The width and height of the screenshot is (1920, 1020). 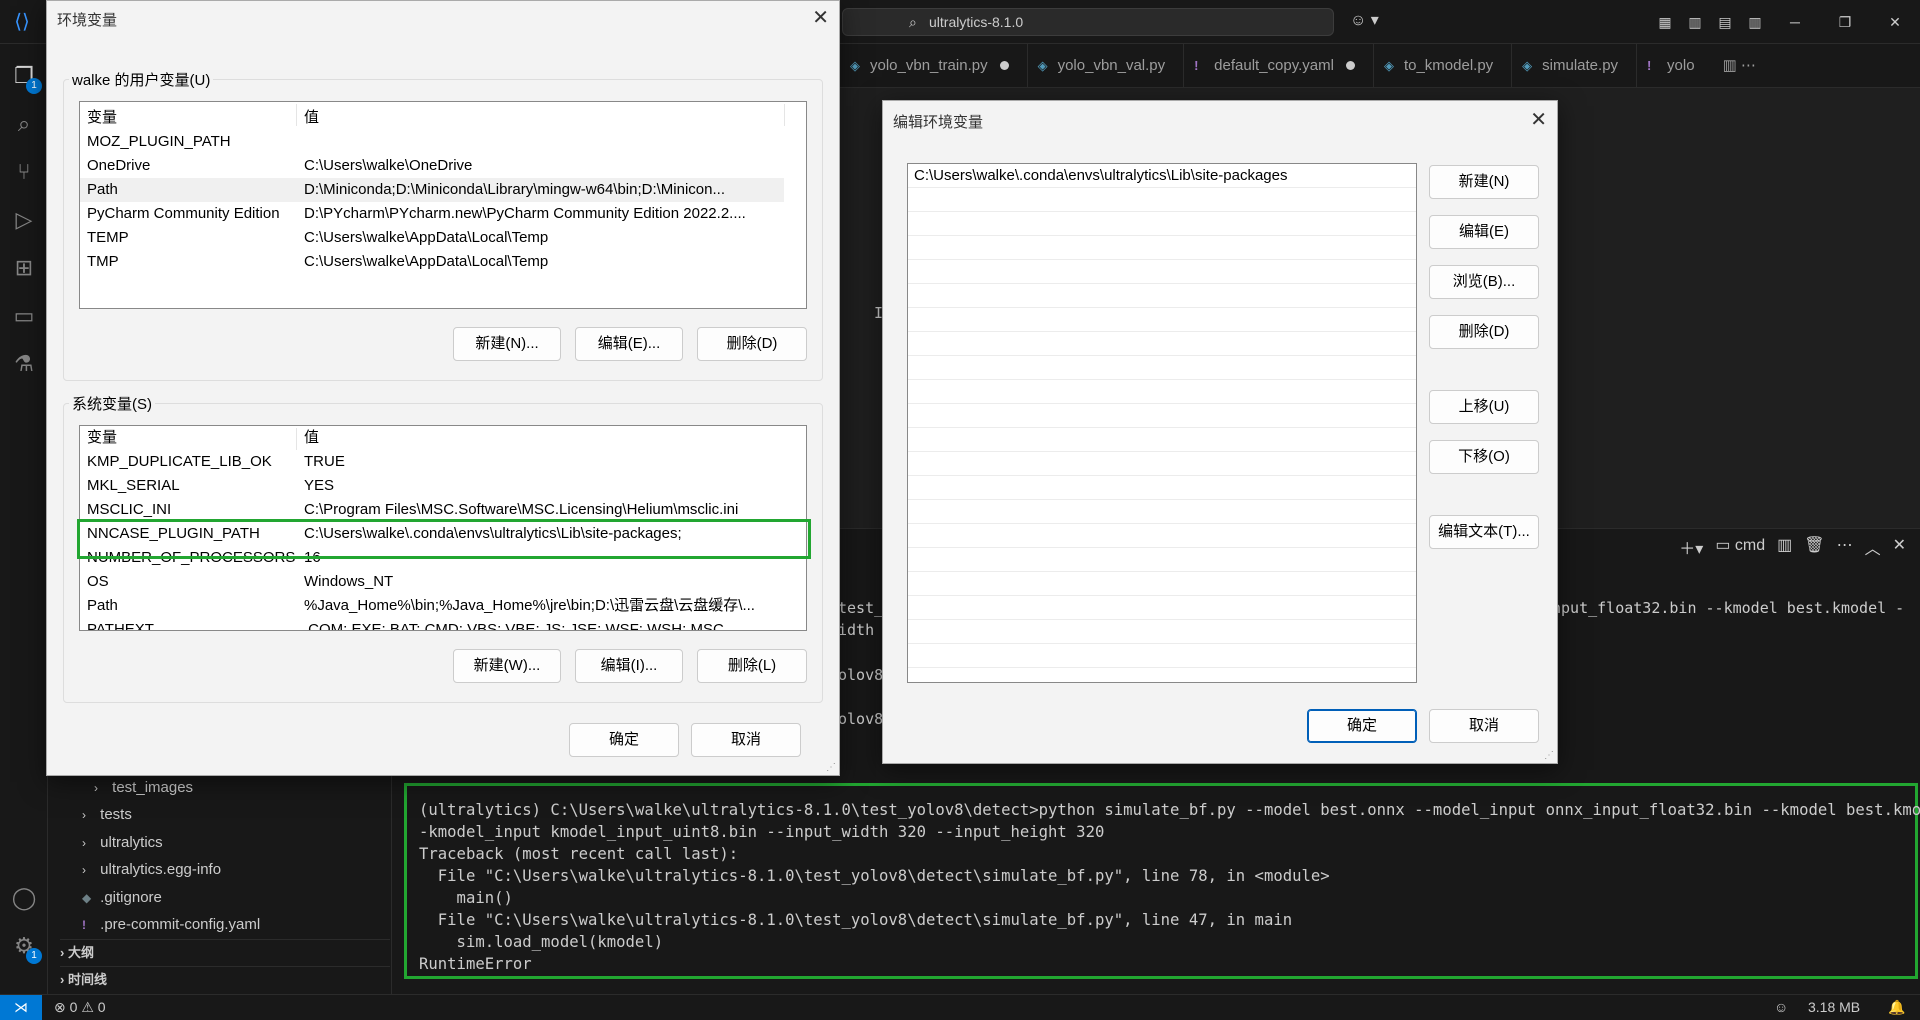 What do you see at coordinates (752, 666) in the screenshot?
I see `system-delete-button: 删除(L)` at bounding box center [752, 666].